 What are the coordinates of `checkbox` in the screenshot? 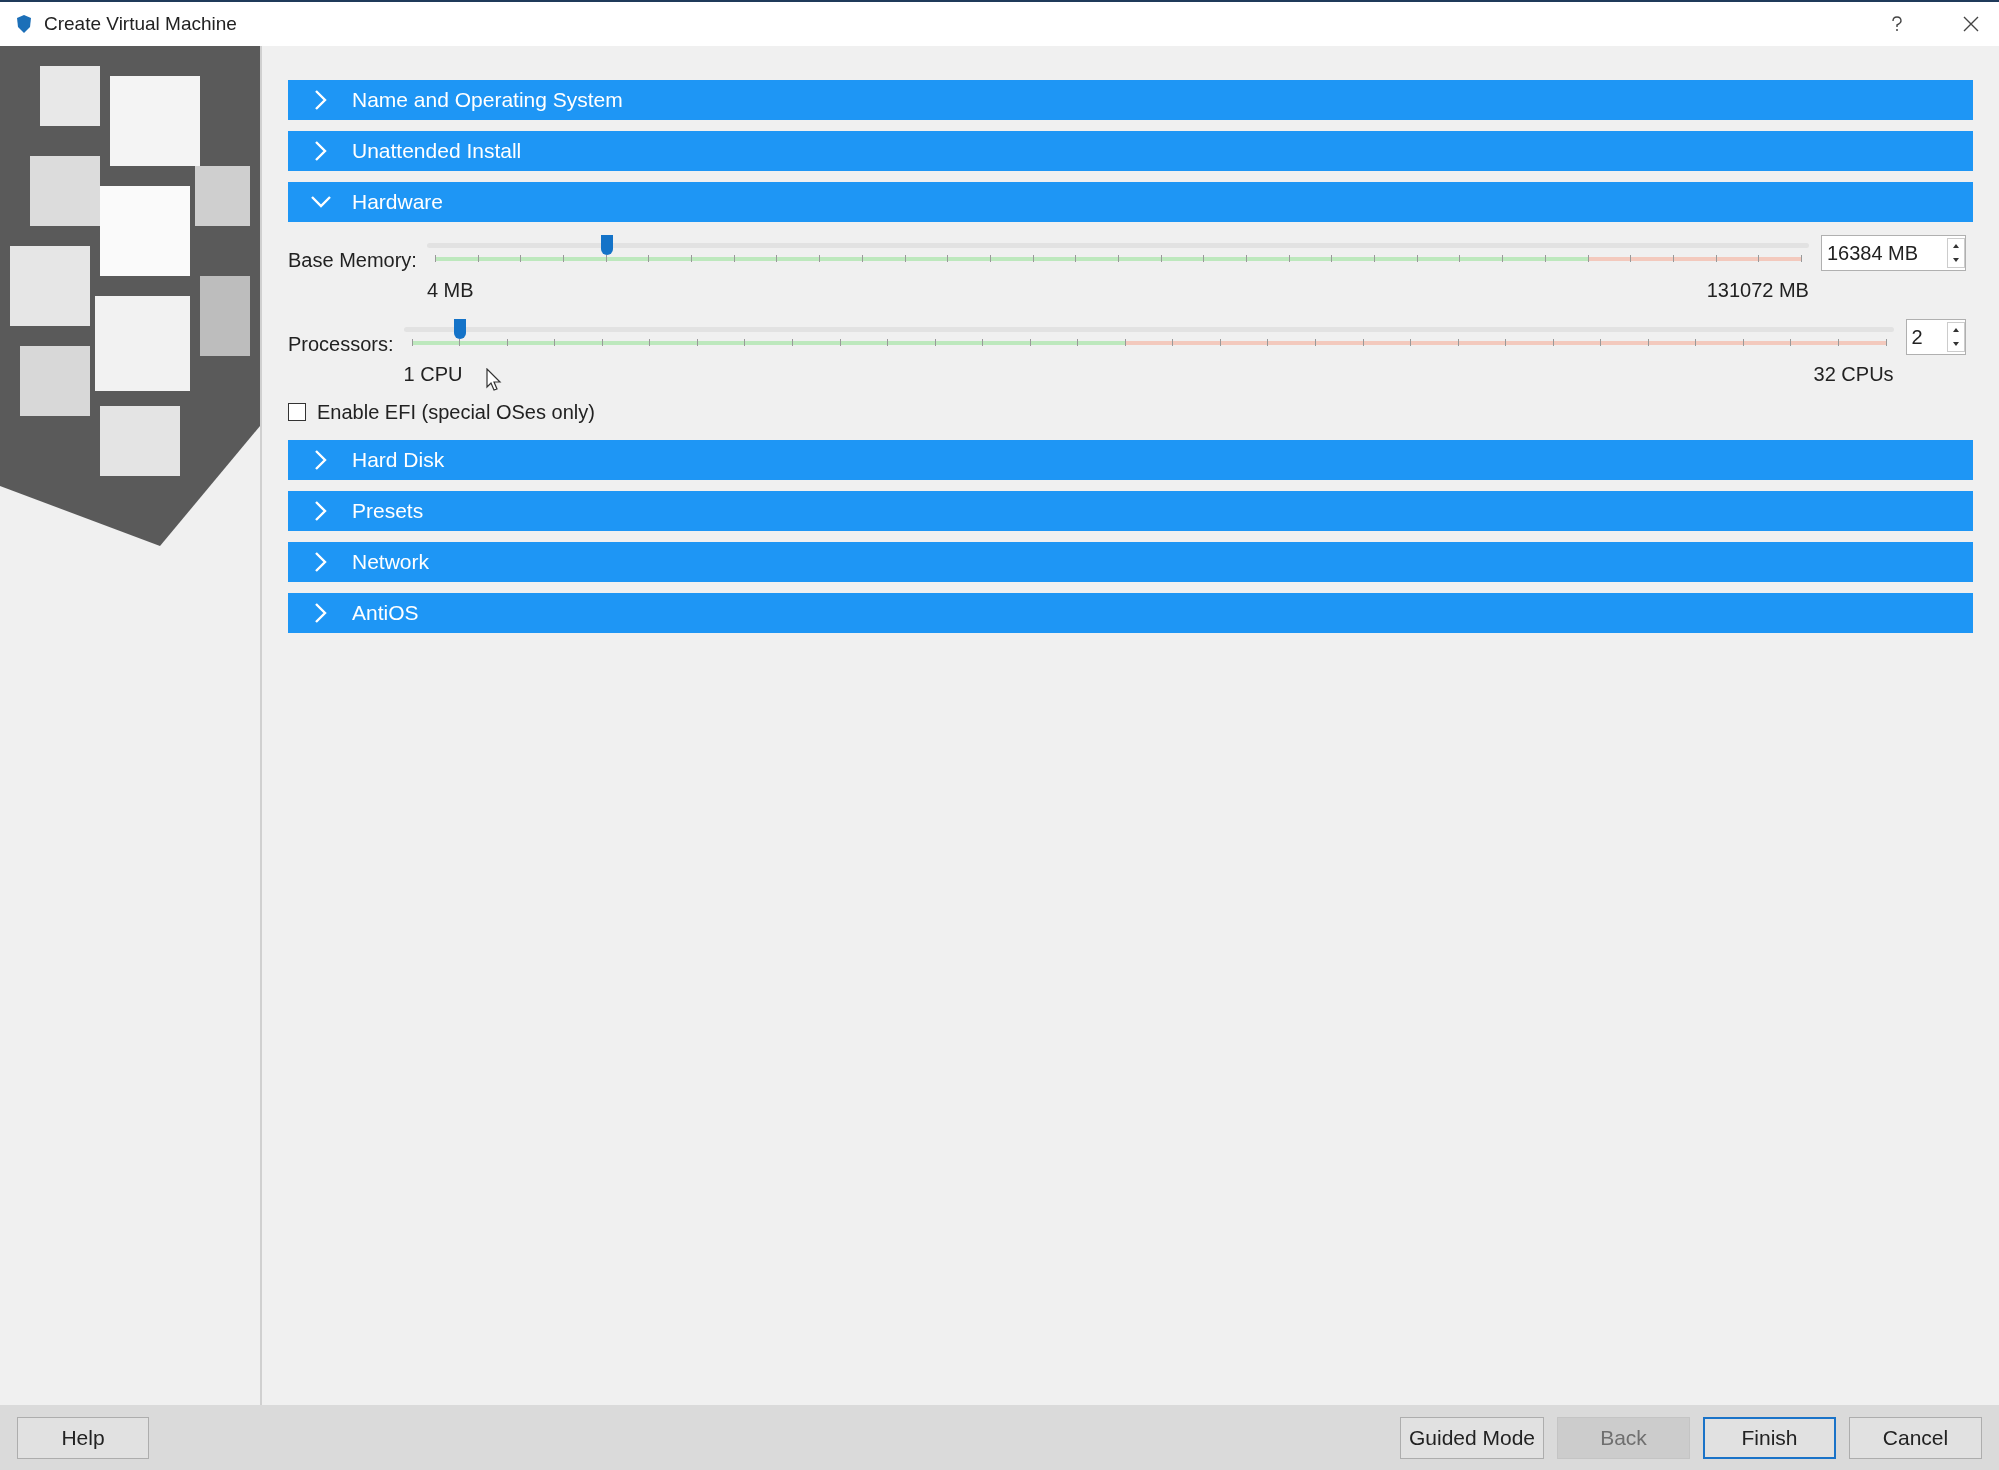 It's located at (297, 412).